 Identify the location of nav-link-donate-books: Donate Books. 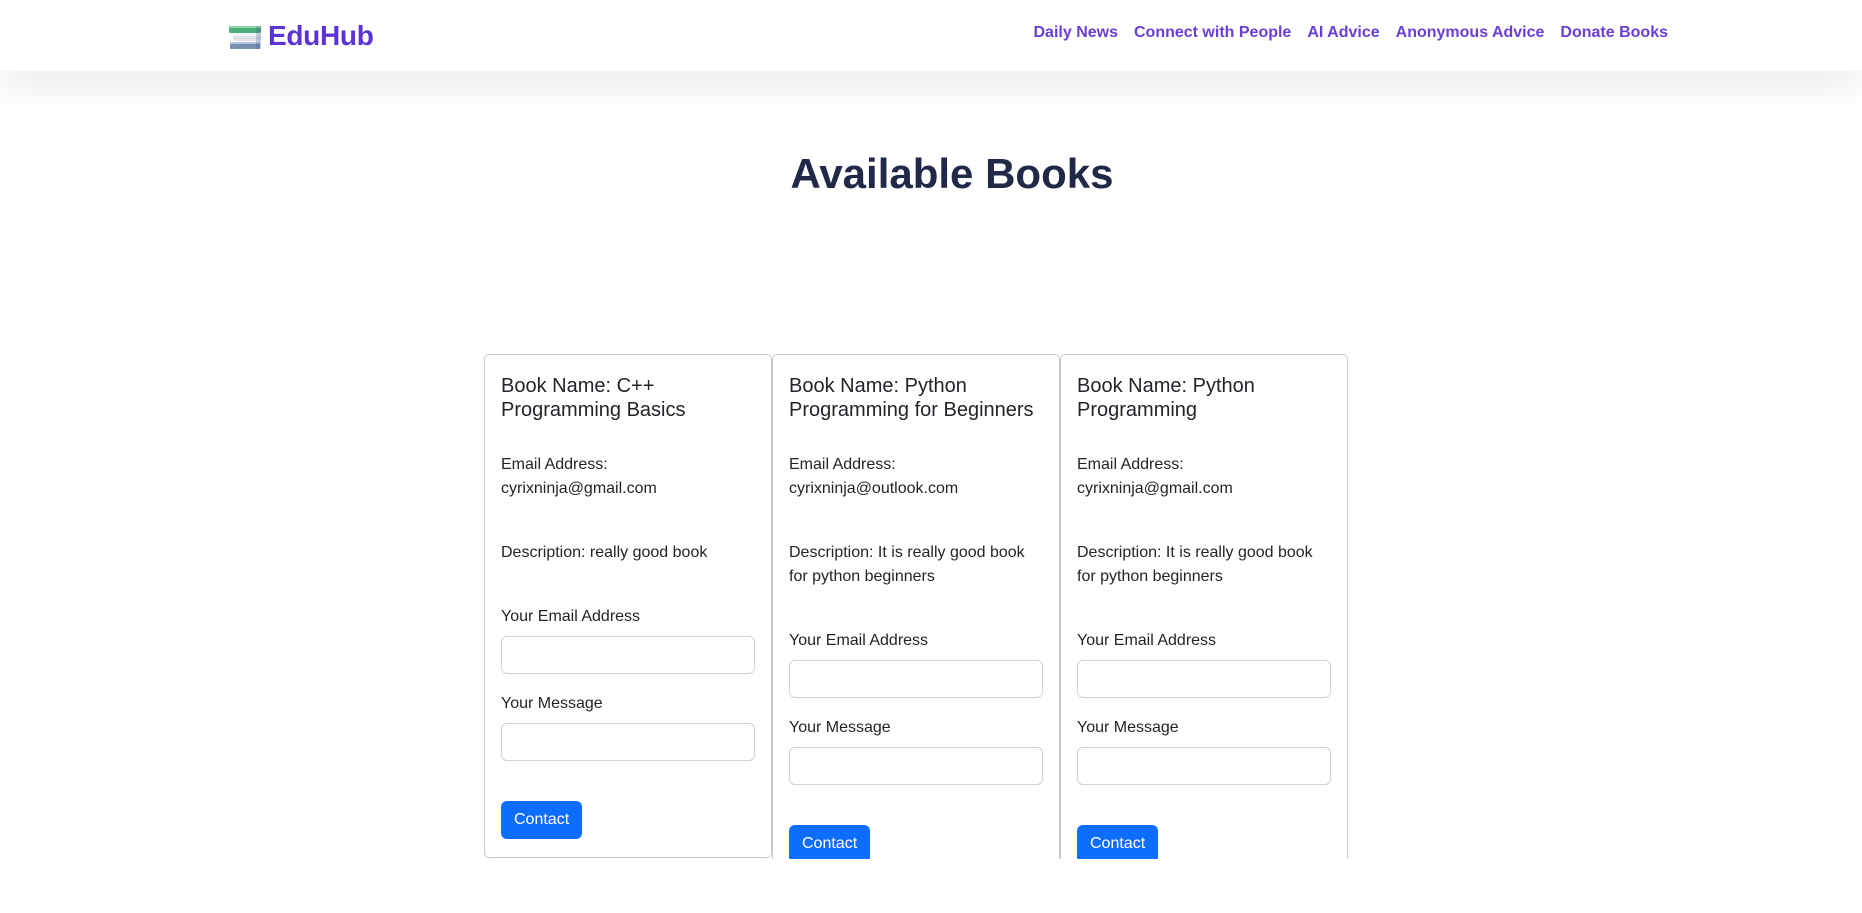
(1614, 33).